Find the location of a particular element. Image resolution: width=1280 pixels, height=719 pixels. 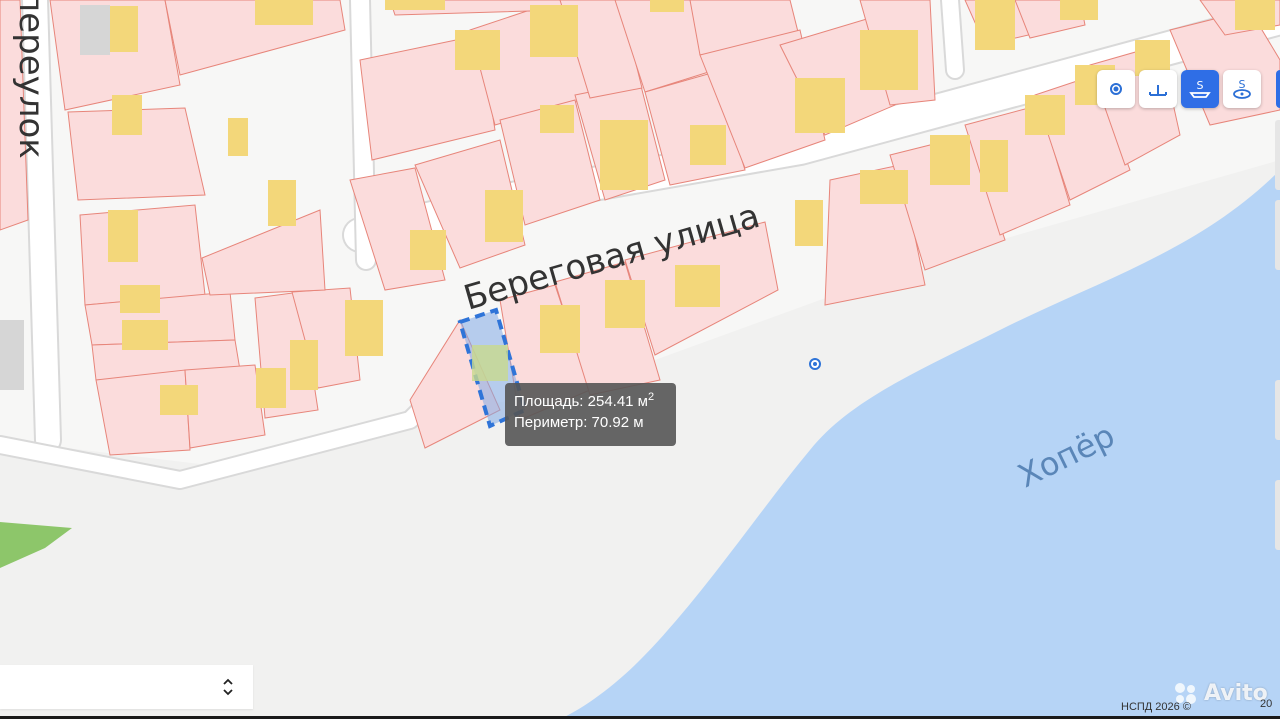

area-measure-icon: S is located at coordinates (1200, 88).